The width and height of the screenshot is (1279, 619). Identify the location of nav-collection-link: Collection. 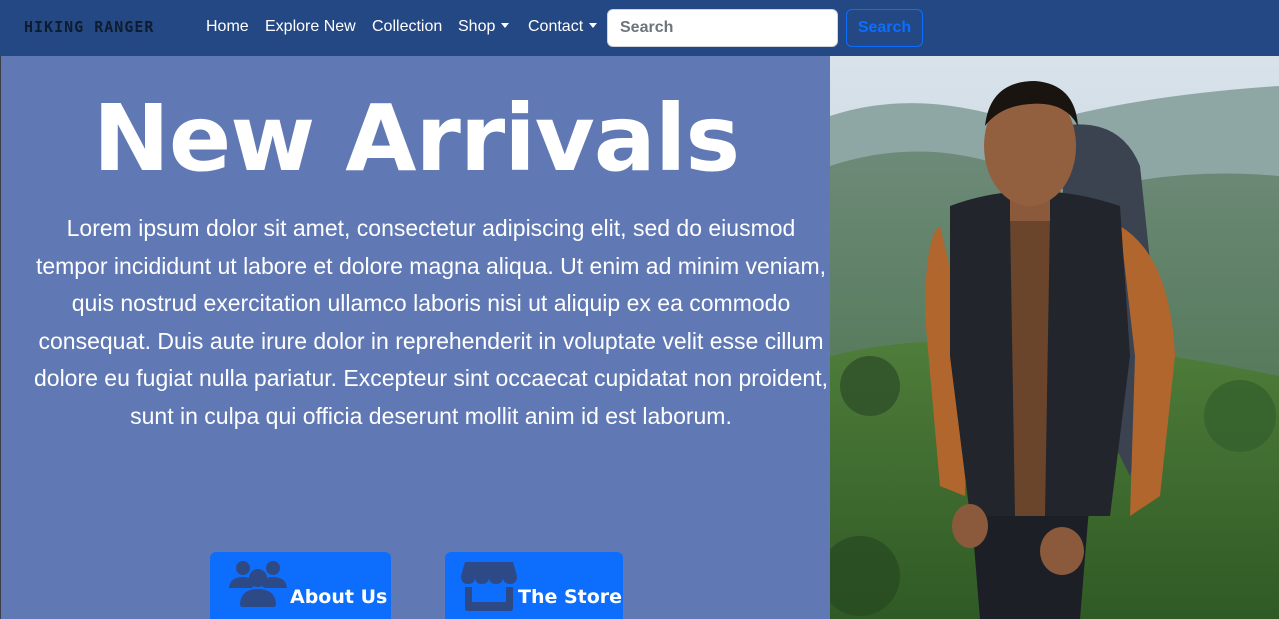
(407, 27).